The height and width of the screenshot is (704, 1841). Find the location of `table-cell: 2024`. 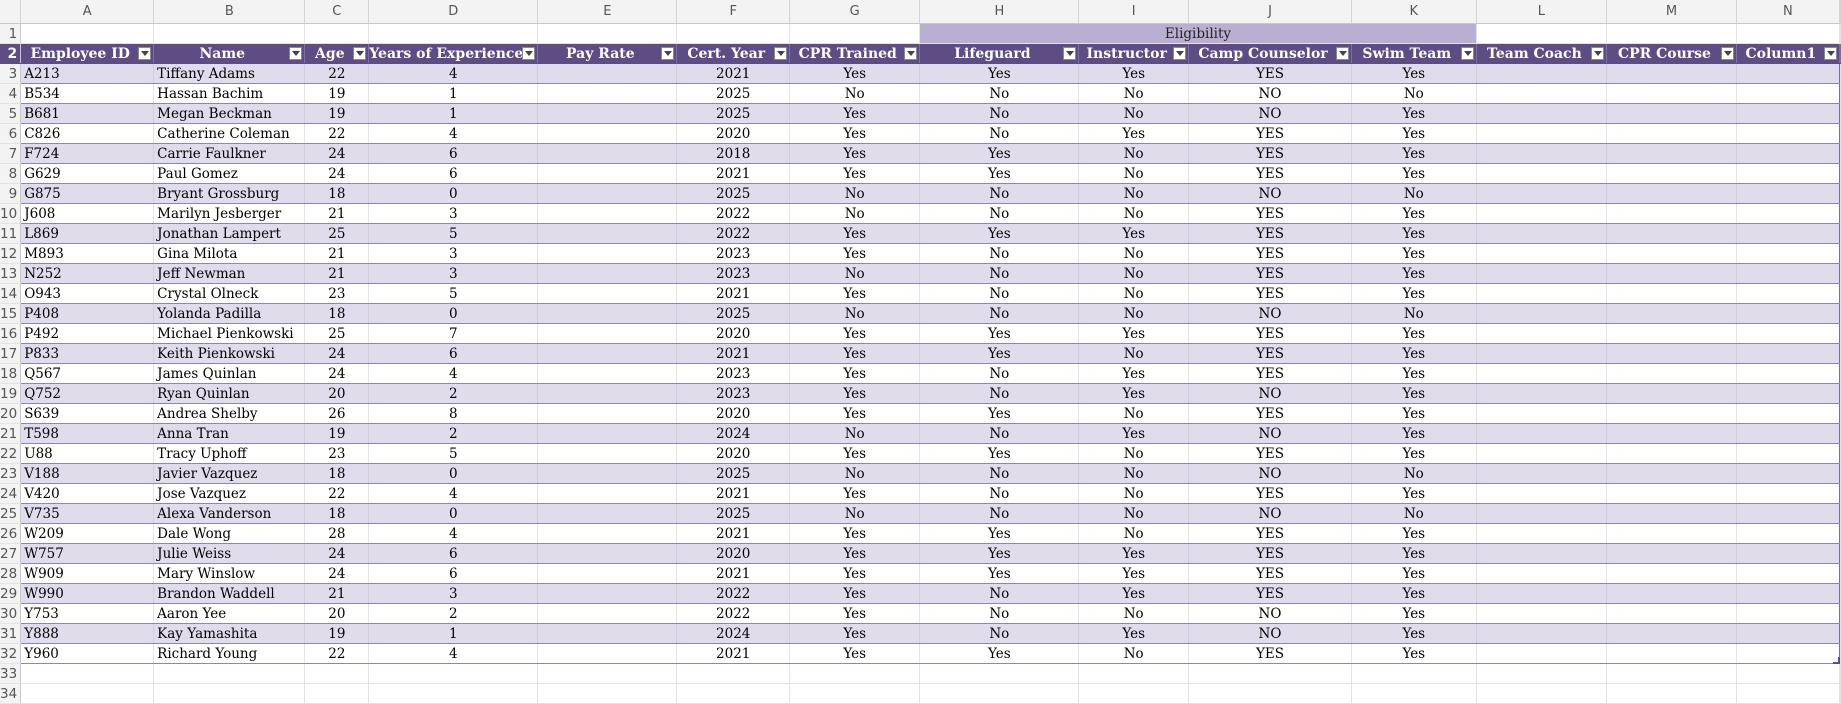

table-cell: 2024 is located at coordinates (733, 433).